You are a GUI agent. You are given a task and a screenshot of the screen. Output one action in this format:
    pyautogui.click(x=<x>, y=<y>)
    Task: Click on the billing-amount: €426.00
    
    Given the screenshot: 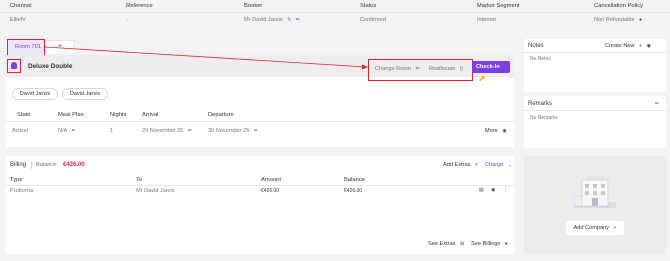 What is the action you would take?
    pyautogui.click(x=270, y=191)
    